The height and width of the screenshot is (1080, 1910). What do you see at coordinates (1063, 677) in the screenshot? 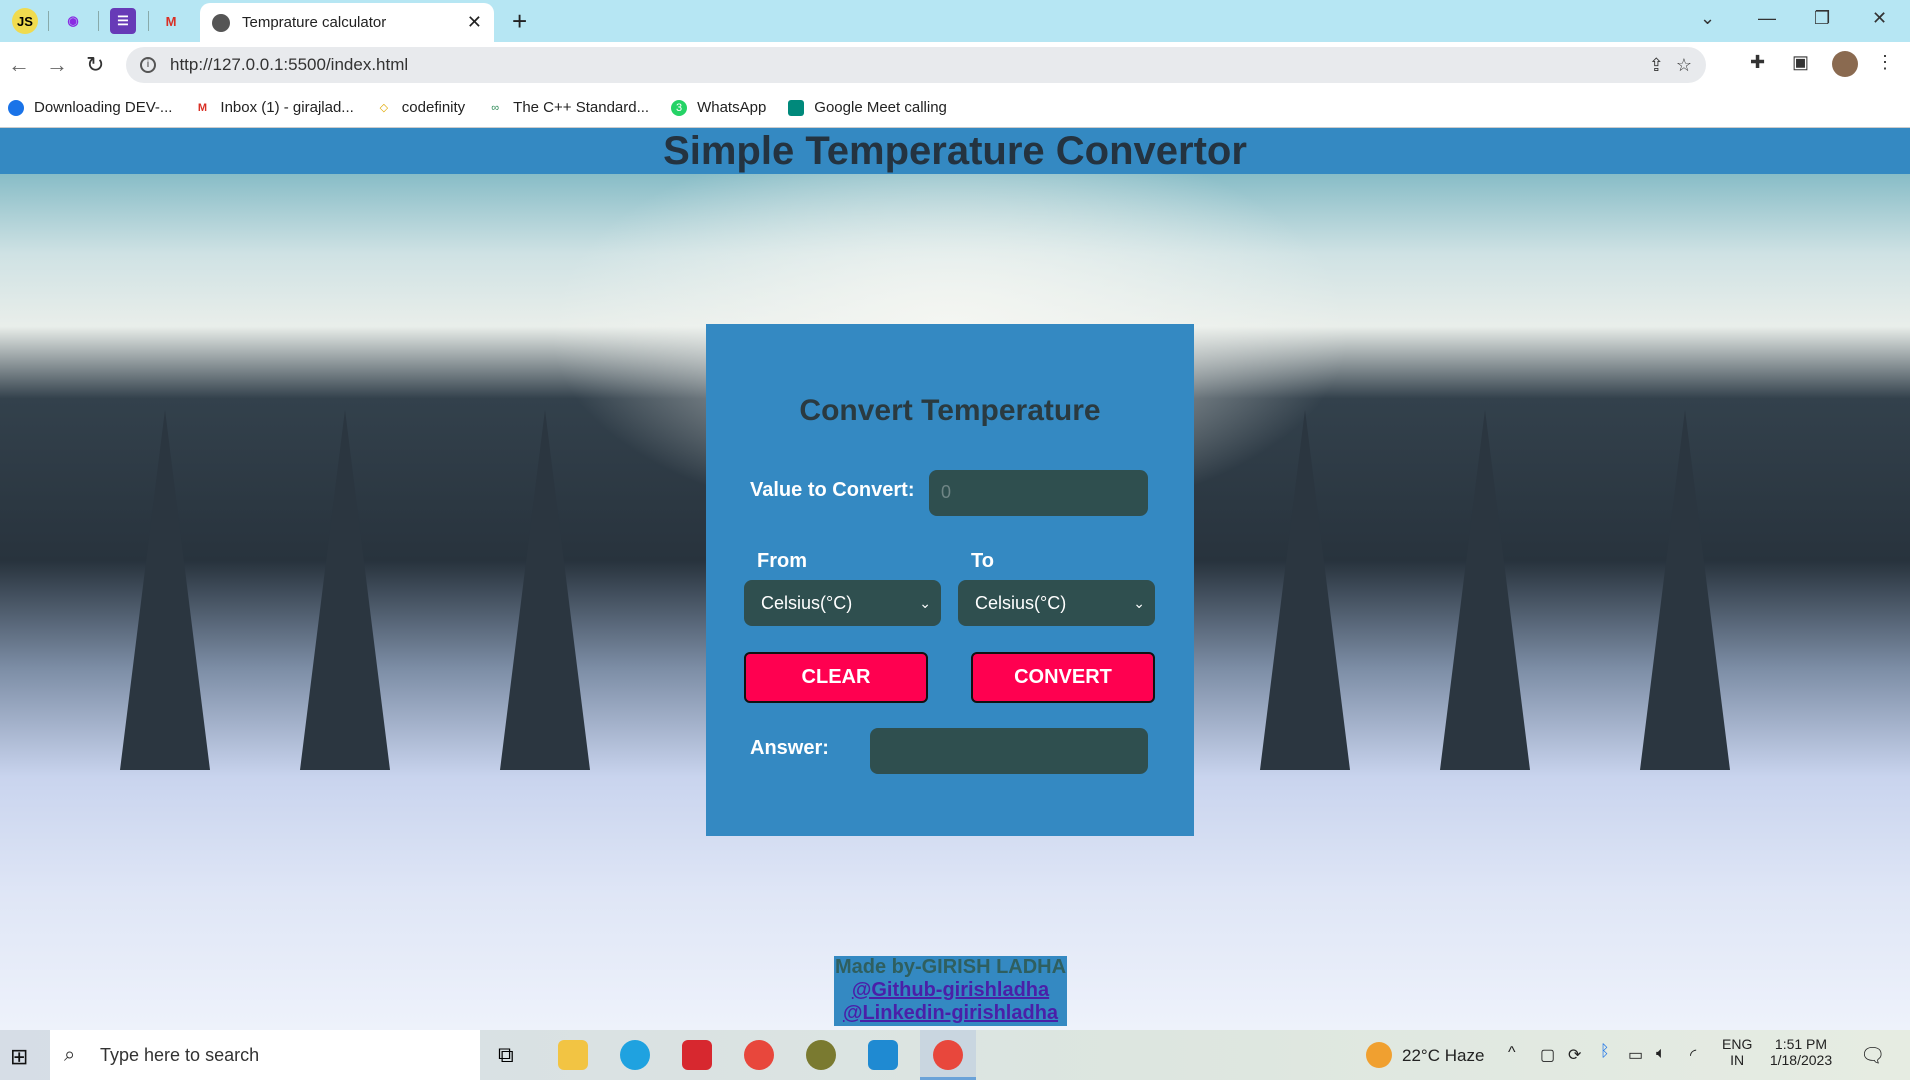
I see `convert-button: CONVERT` at bounding box center [1063, 677].